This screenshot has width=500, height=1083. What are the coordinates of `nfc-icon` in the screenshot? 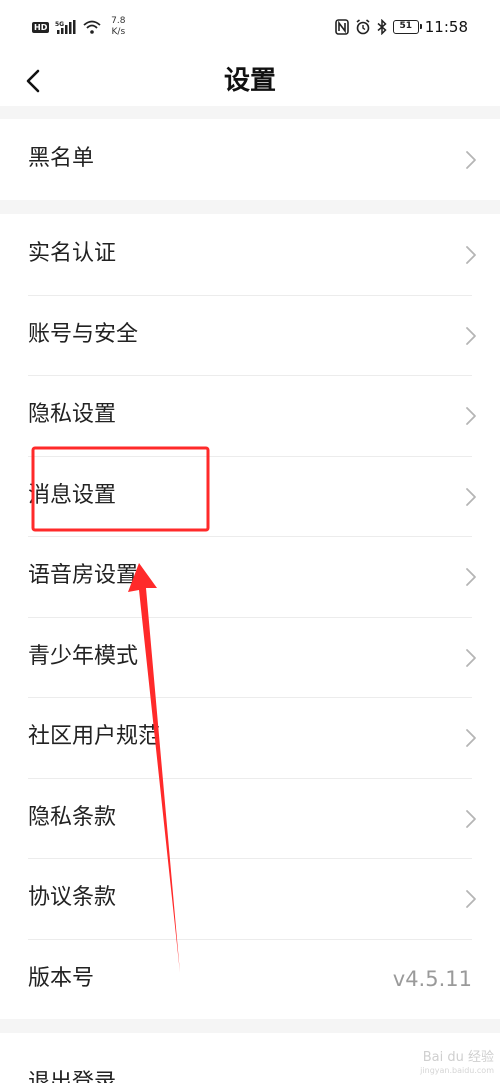 It's located at (341, 27).